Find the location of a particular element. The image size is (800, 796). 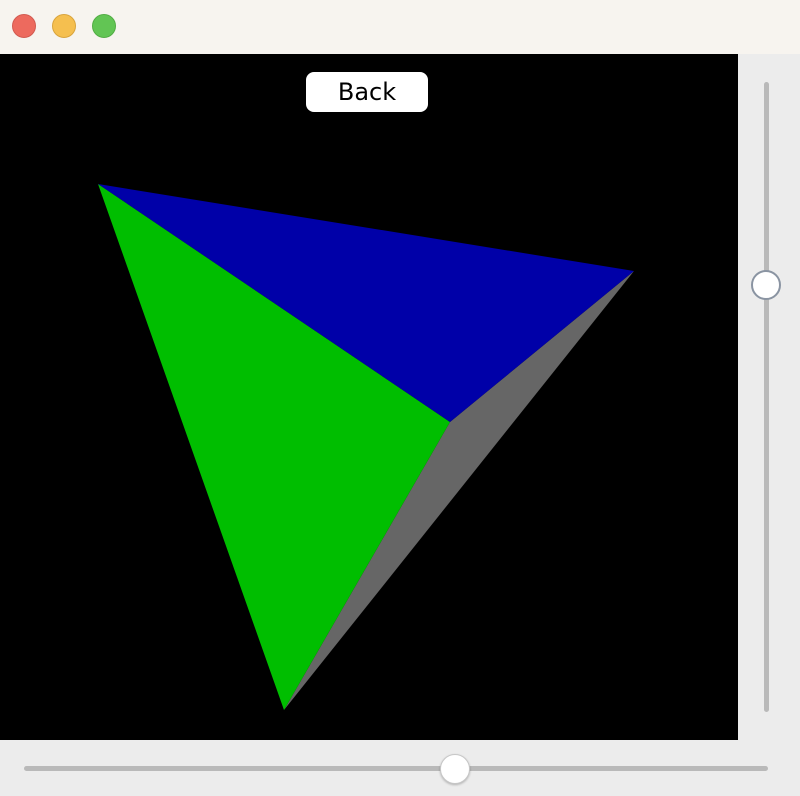

back-button: Back is located at coordinates (367, 92).